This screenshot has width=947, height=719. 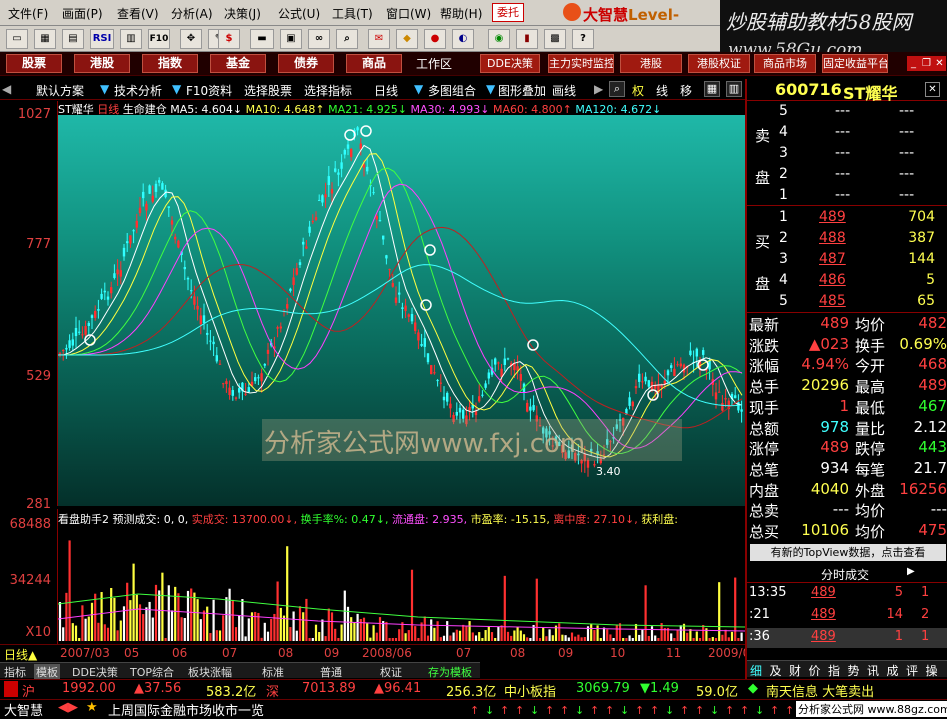 What do you see at coordinates (452, 90) in the screenshot?
I see `multi-chart-button: 多图组合` at bounding box center [452, 90].